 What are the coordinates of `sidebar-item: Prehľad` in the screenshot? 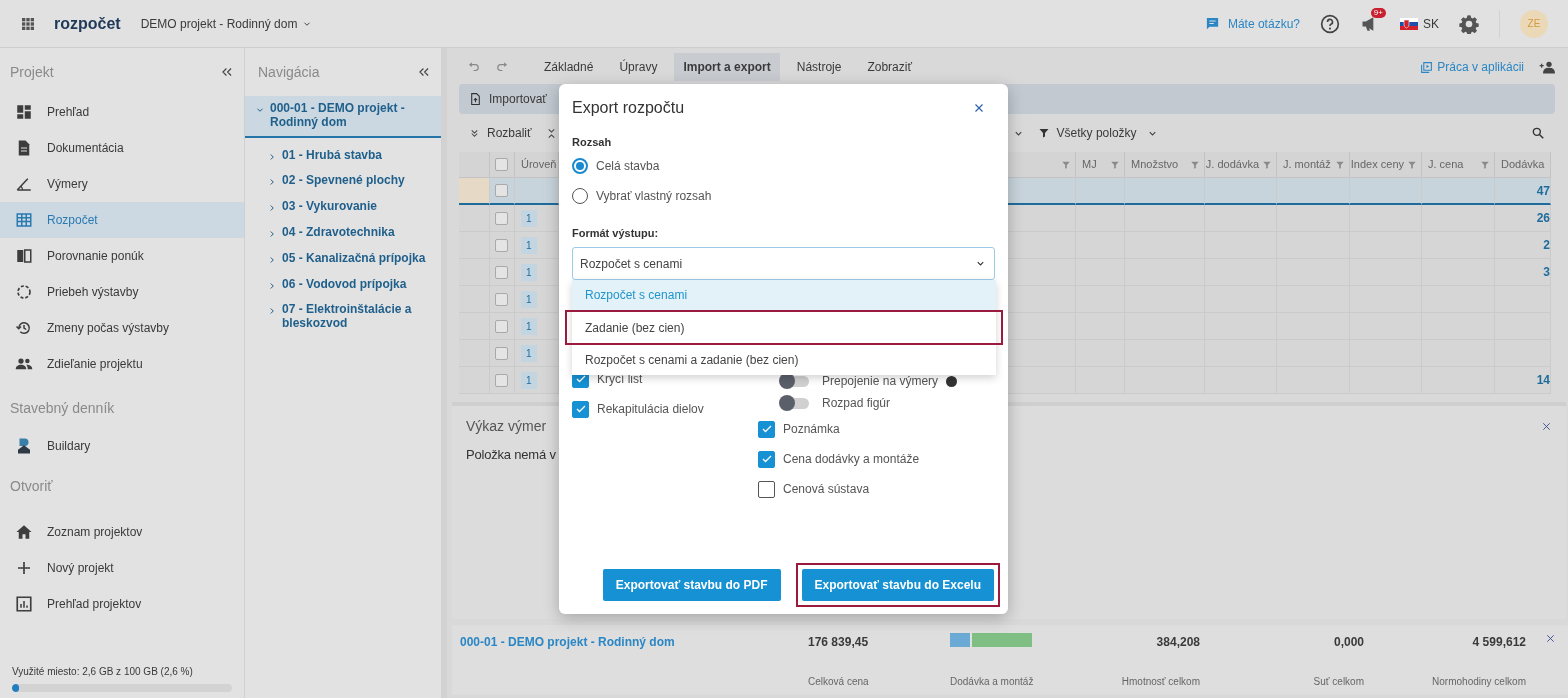 It's located at (122, 112).